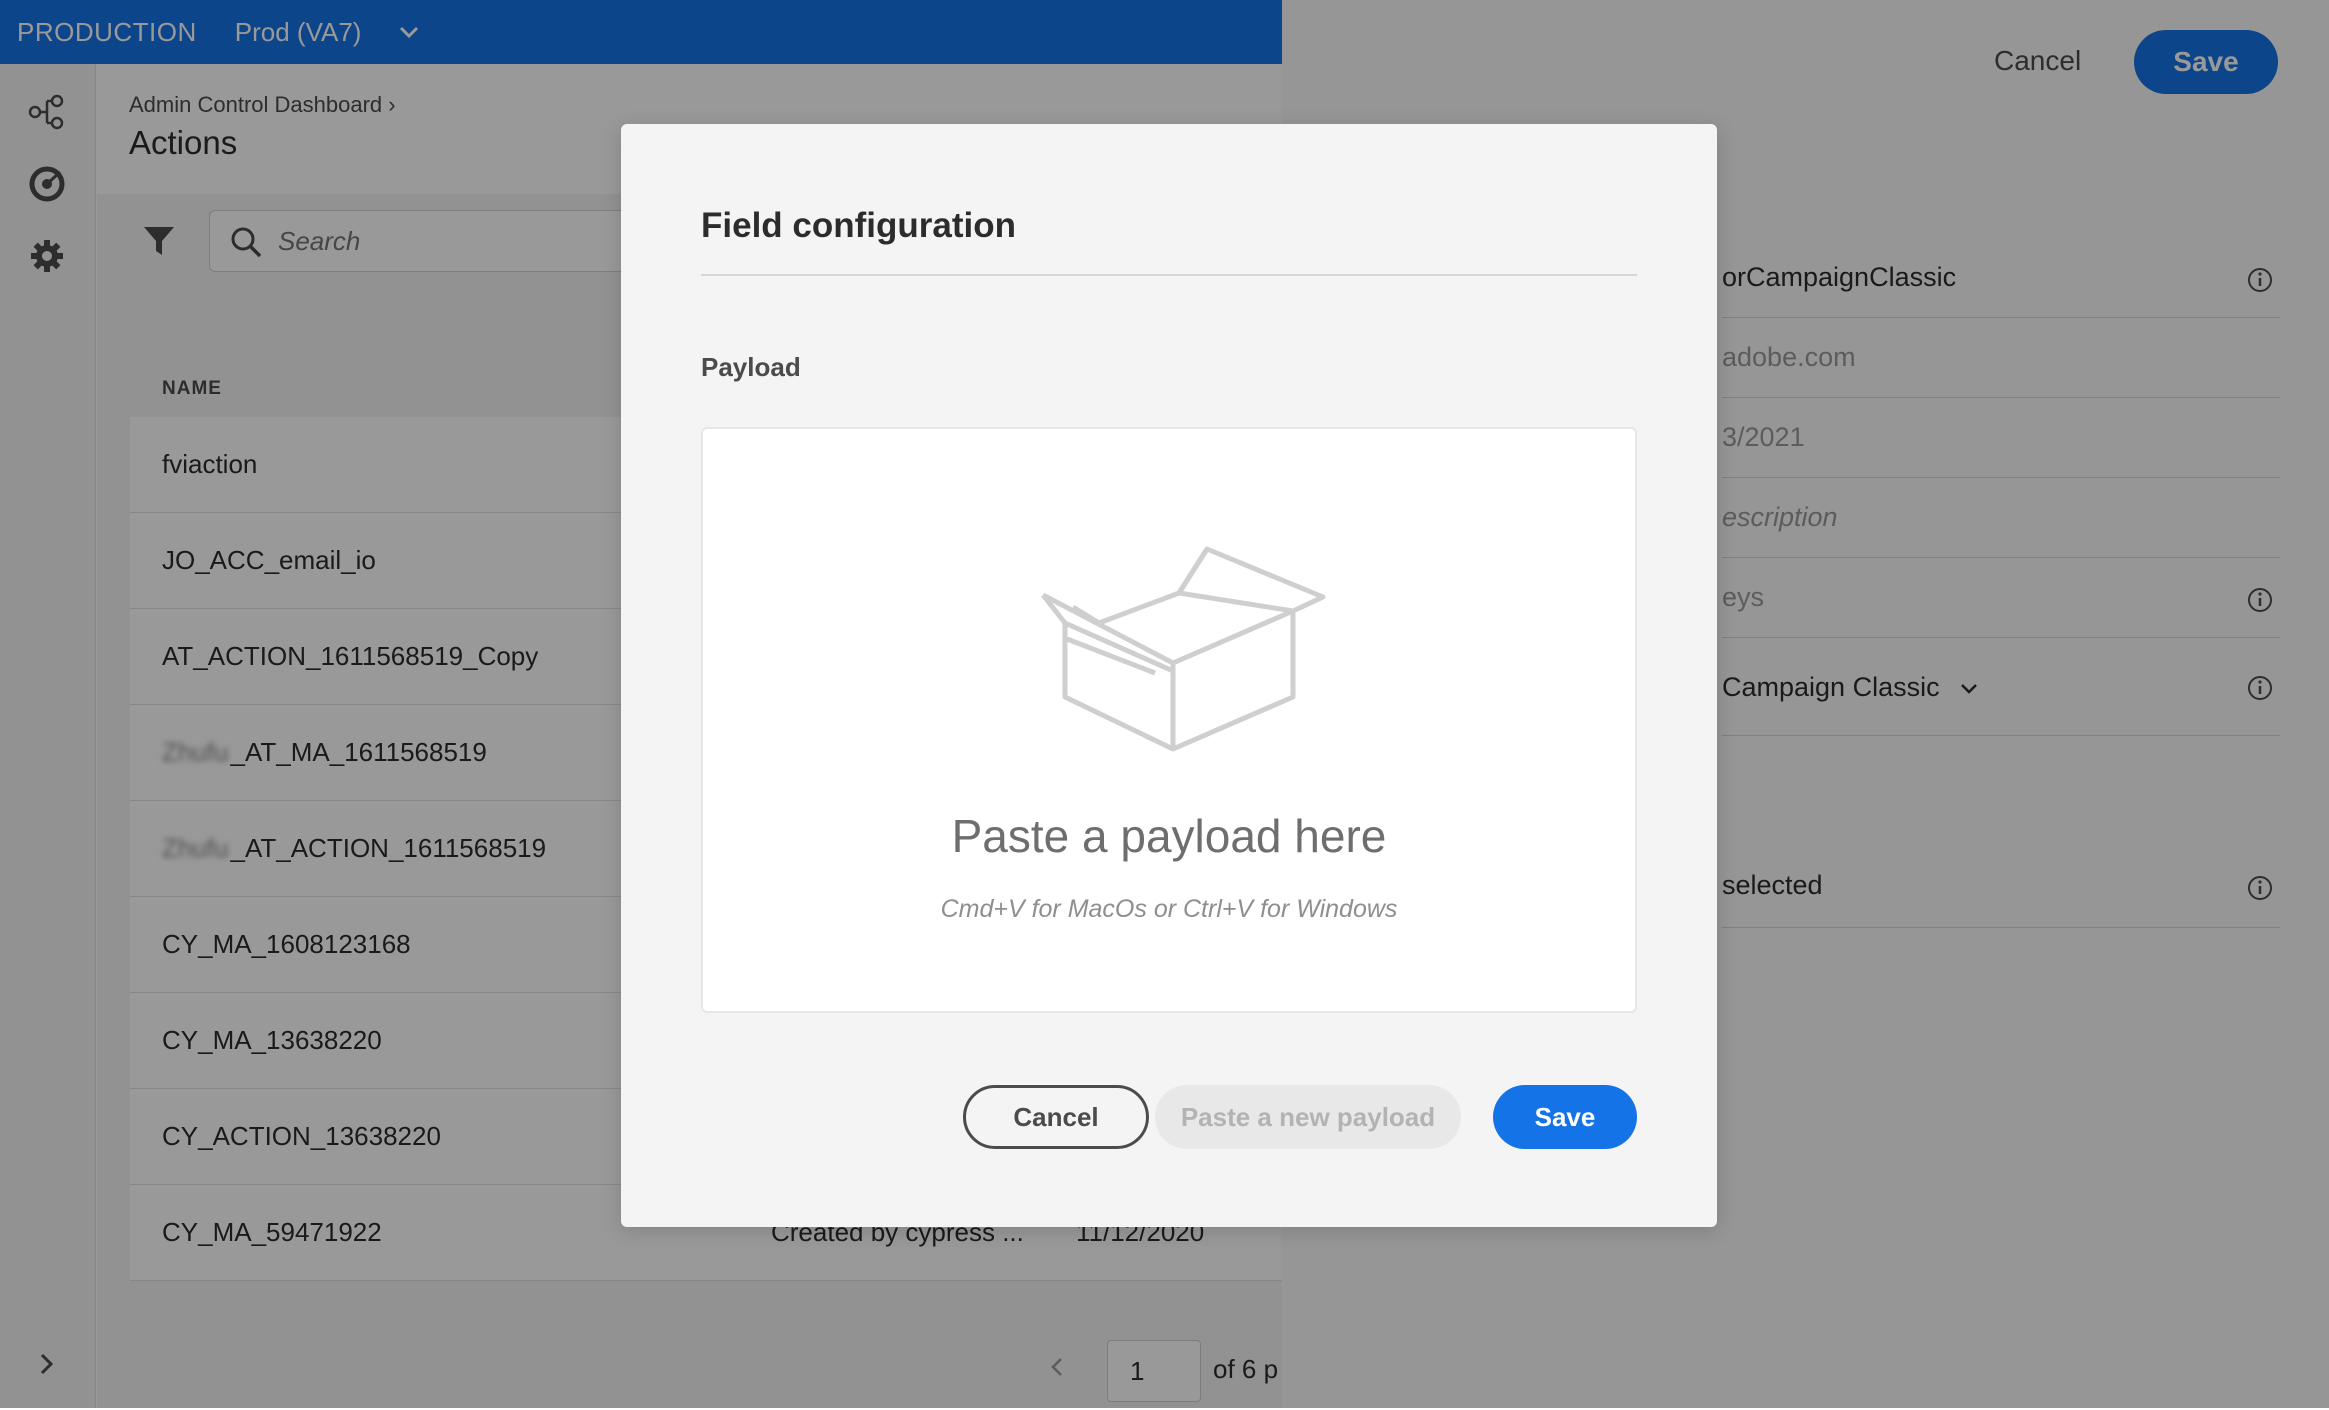  What do you see at coordinates (1169, 836) in the screenshot?
I see `dropzone-title: Paste a payload here` at bounding box center [1169, 836].